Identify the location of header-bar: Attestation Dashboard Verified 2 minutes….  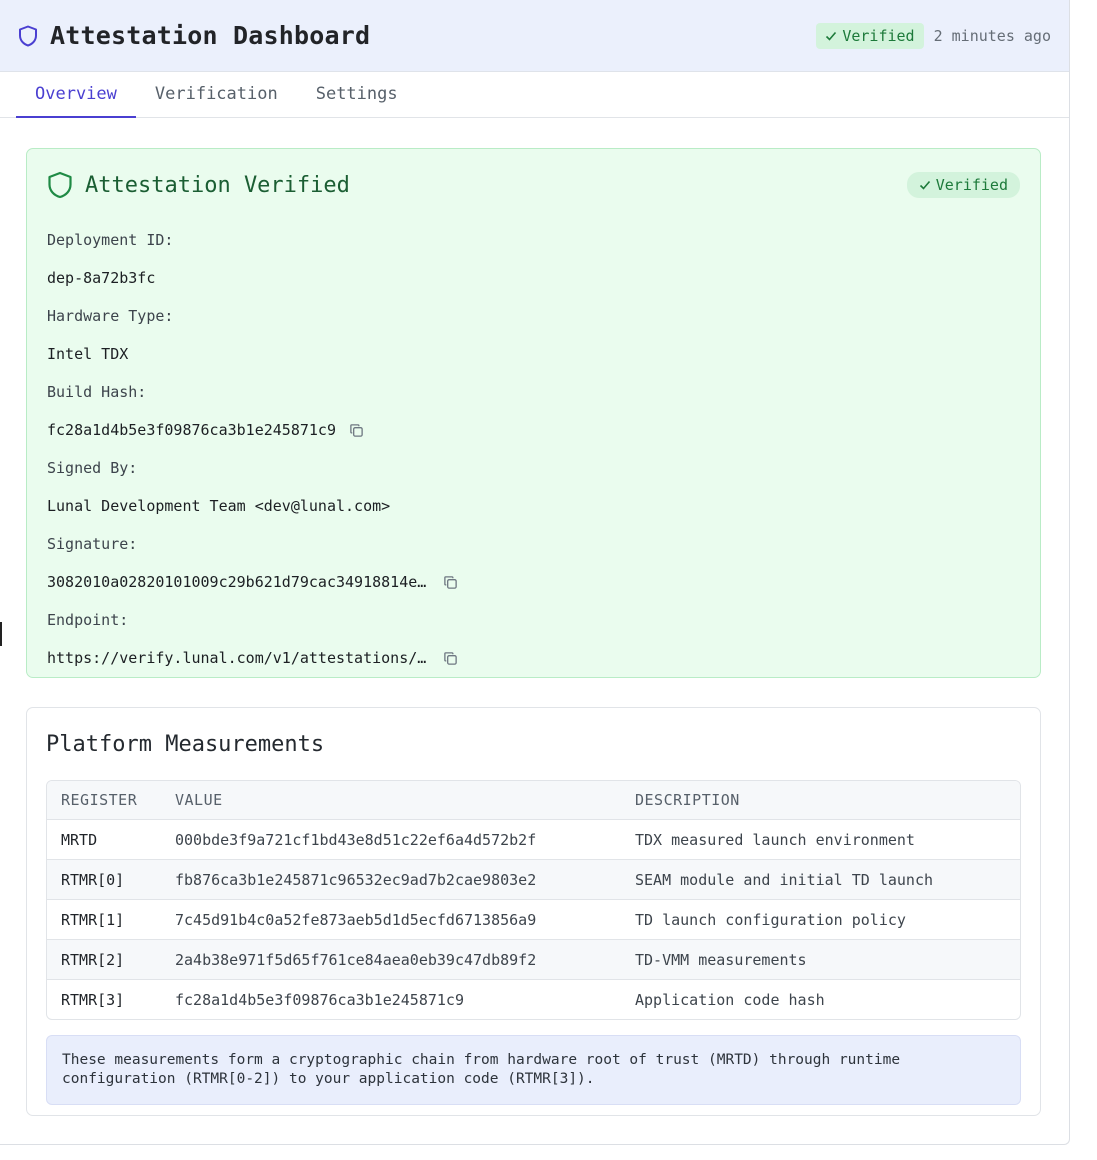
(534, 36).